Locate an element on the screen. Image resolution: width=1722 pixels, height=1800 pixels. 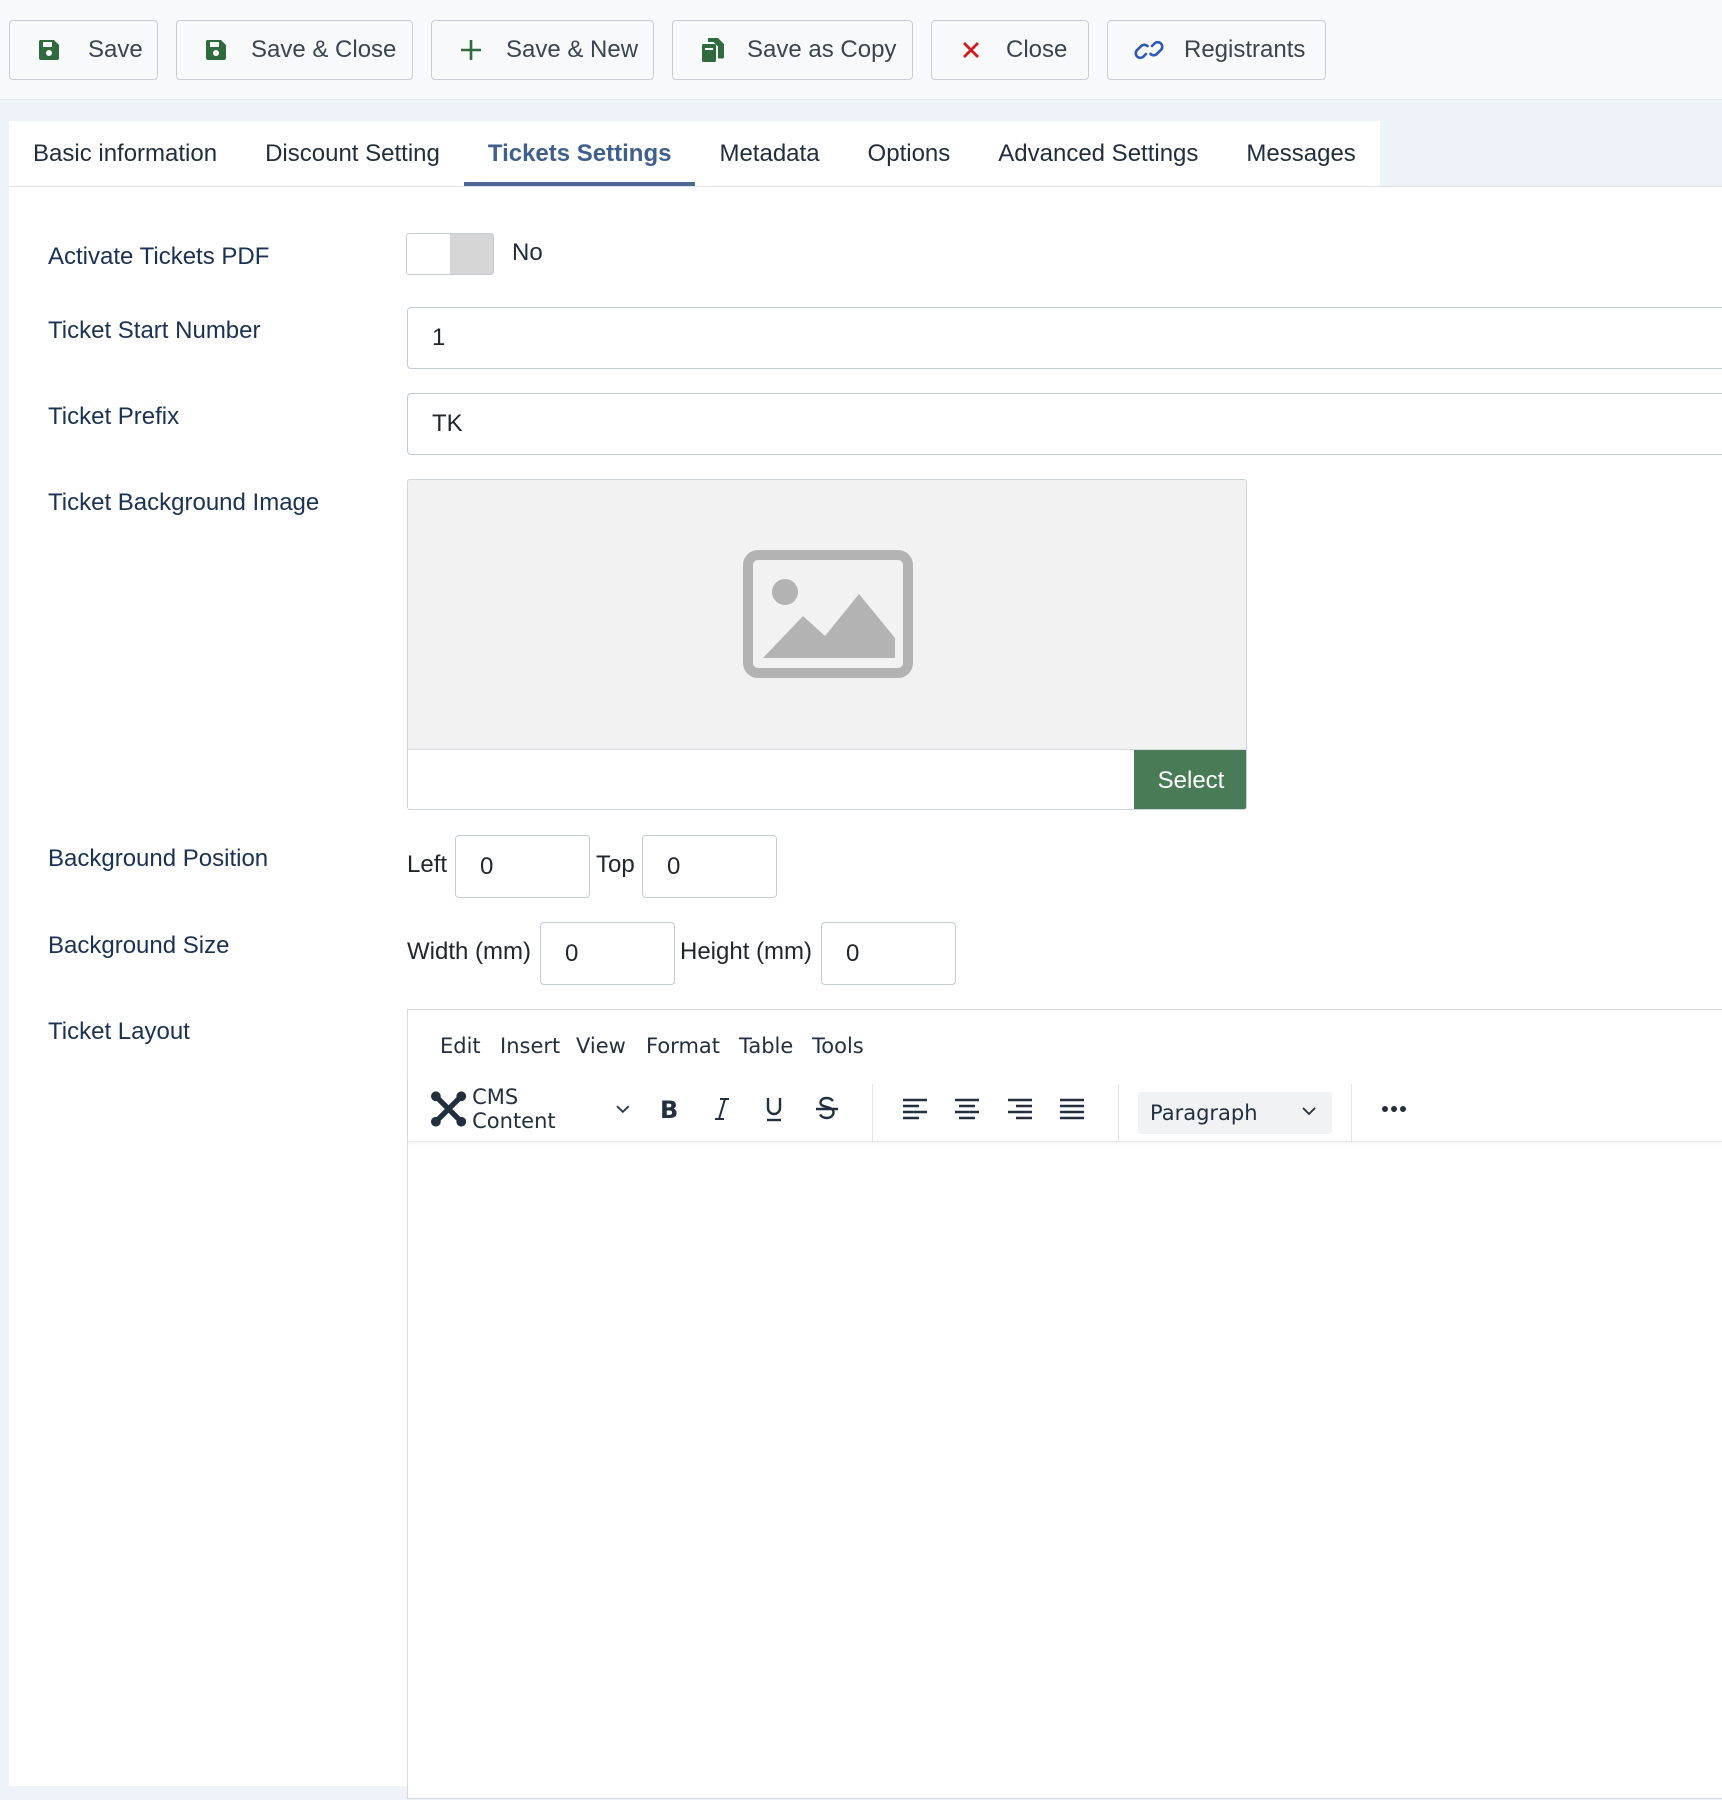
more-icon is located at coordinates (1394, 1109).